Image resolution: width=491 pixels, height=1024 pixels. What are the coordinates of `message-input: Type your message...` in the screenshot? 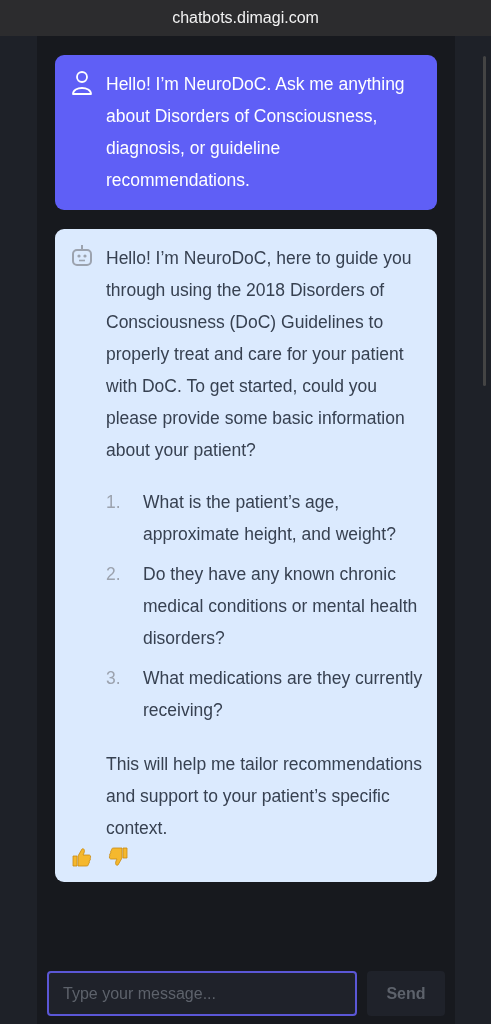 It's located at (202, 993).